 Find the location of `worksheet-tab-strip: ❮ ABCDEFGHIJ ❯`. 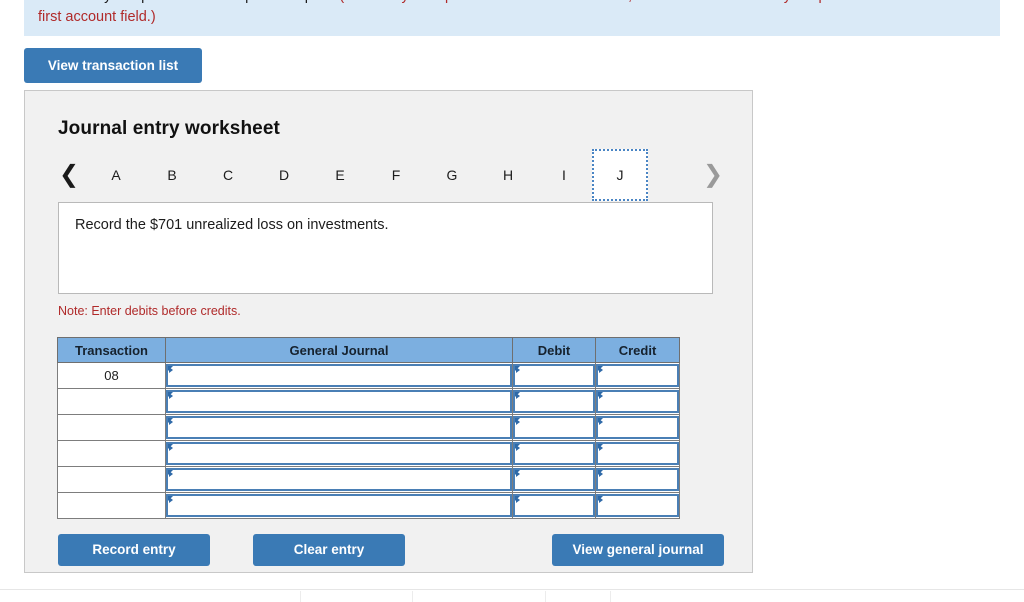

worksheet-tab-strip: ❮ ABCDEFGHIJ ❯ is located at coordinates (391, 175).